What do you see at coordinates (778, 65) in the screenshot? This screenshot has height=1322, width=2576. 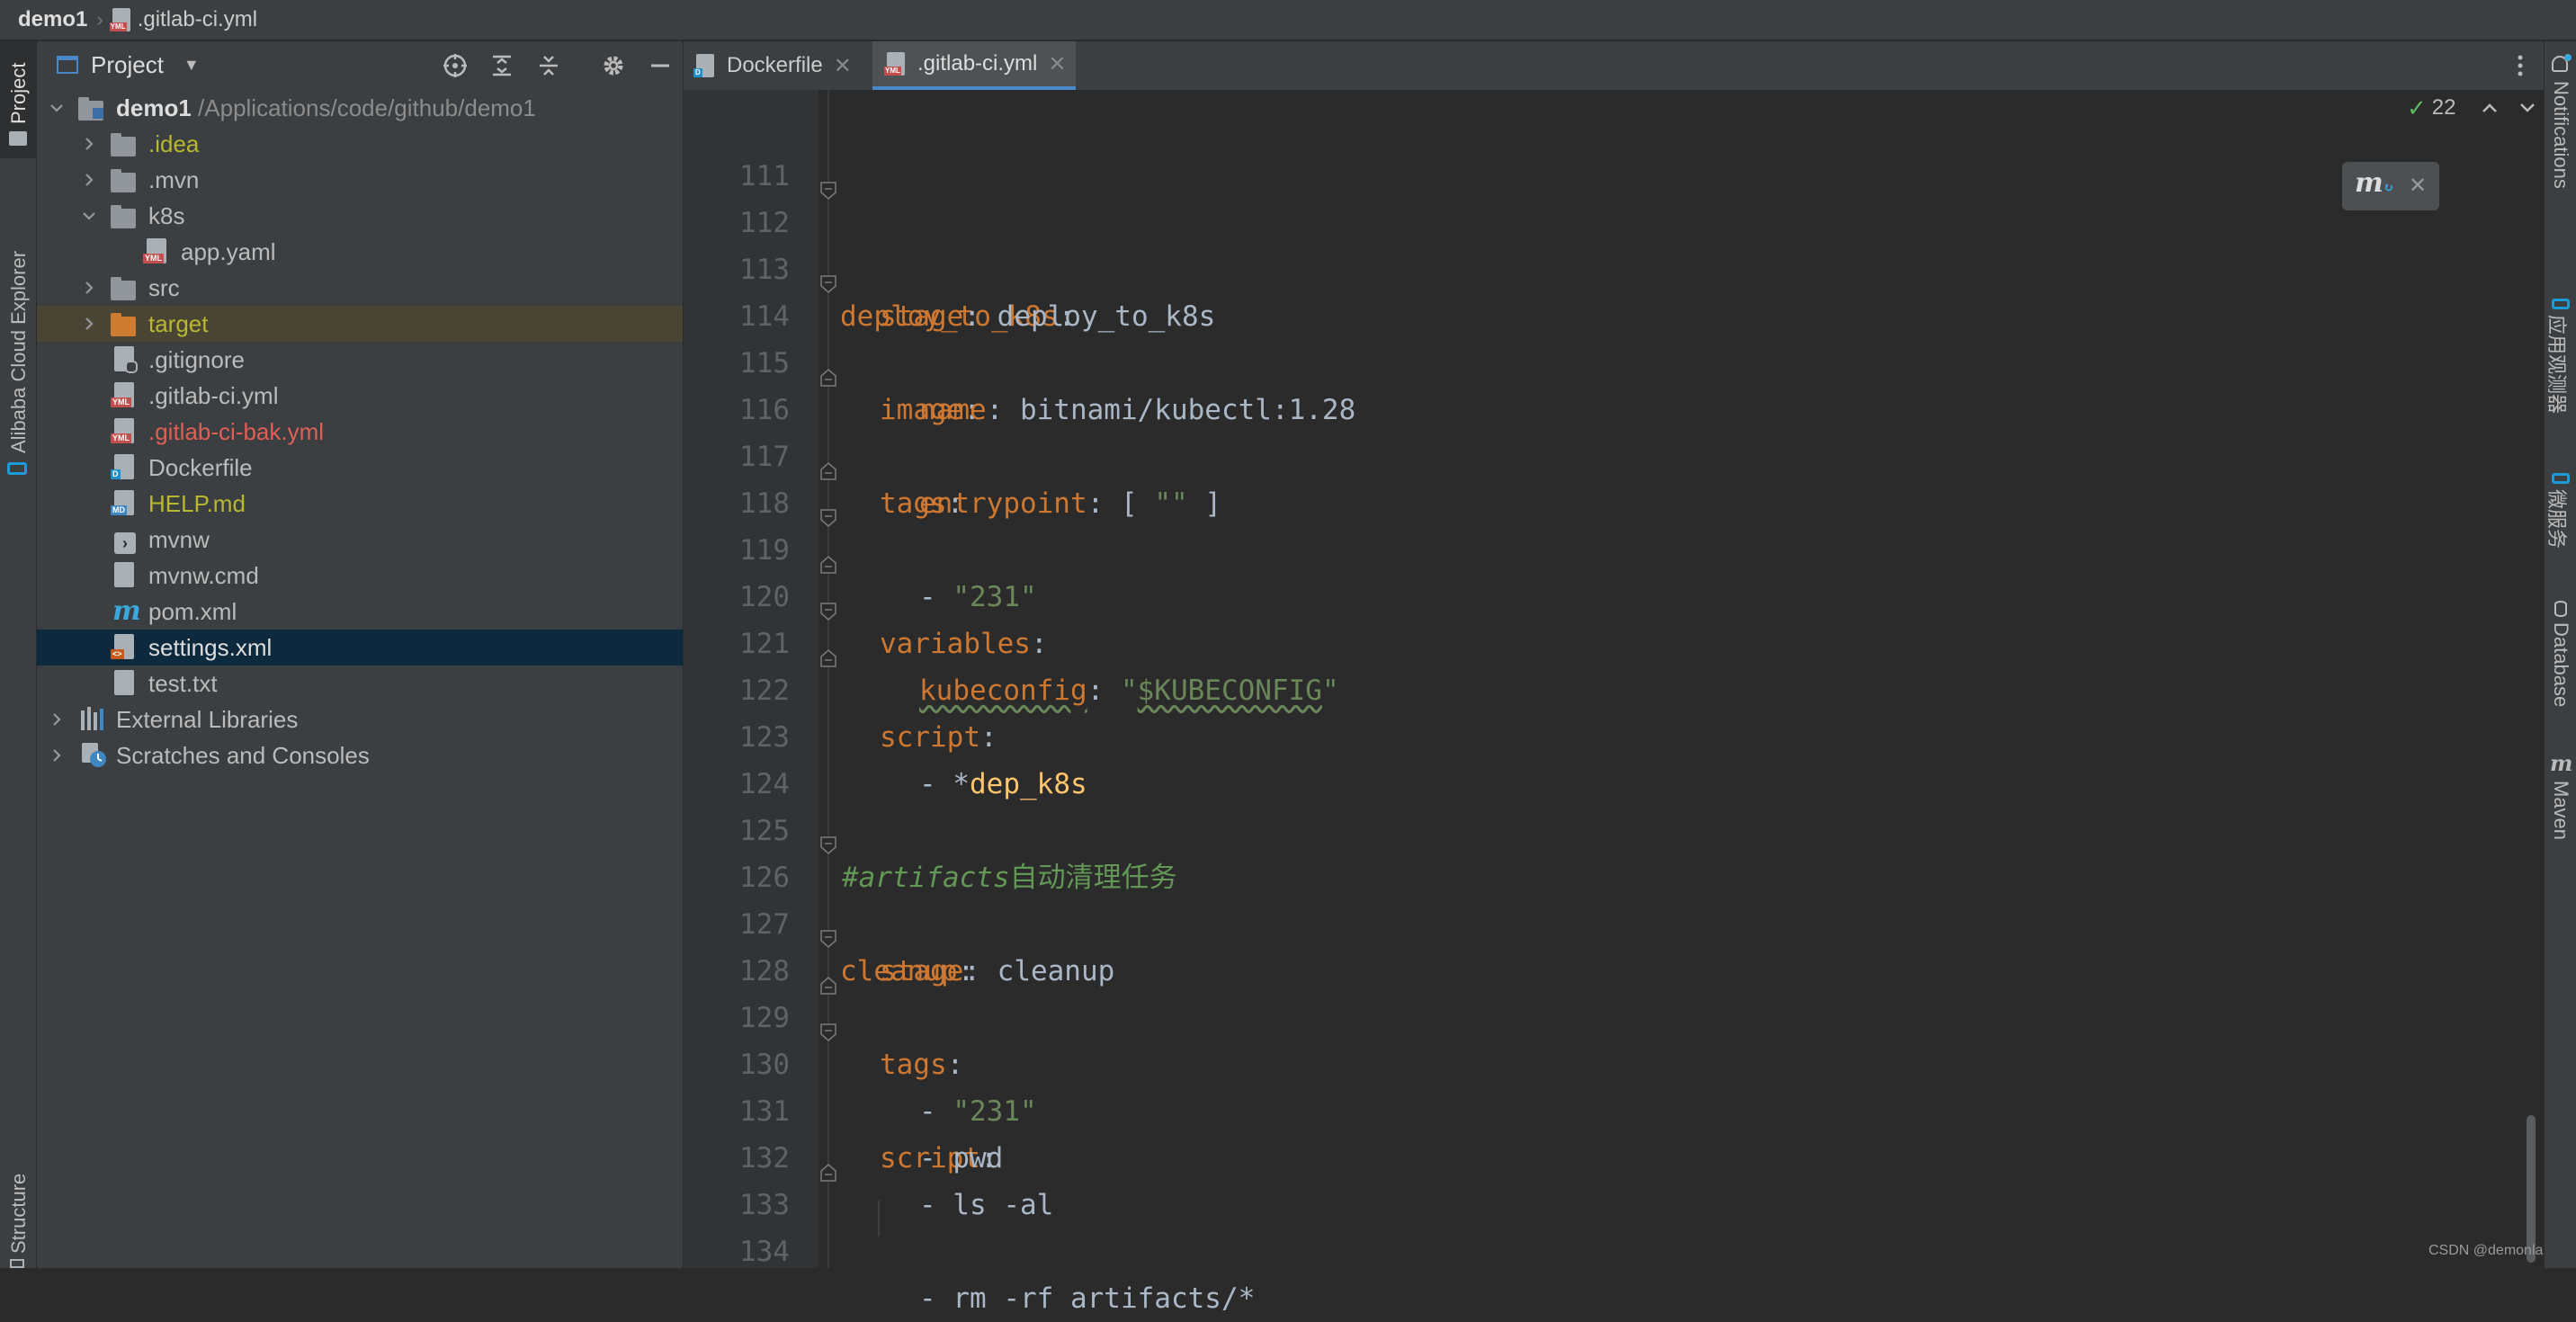 I see `tab-dockerfile: D Dockerfile ✕` at bounding box center [778, 65].